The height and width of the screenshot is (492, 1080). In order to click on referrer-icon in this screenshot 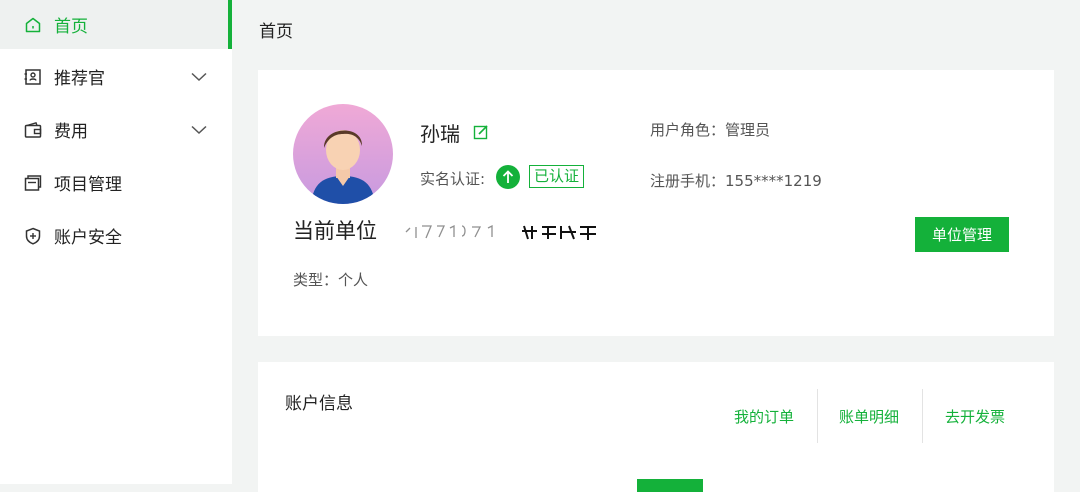, I will do `click(32, 76)`.